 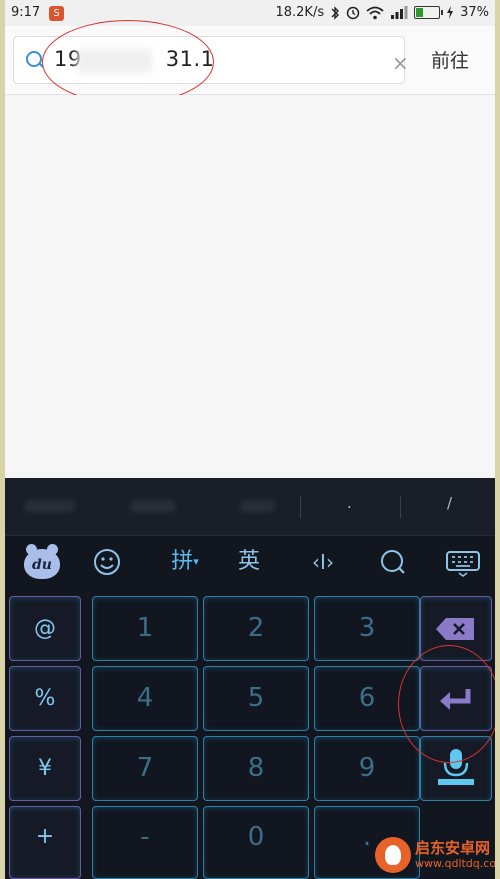 What do you see at coordinates (450, 12) in the screenshot?
I see `charging-icon` at bounding box center [450, 12].